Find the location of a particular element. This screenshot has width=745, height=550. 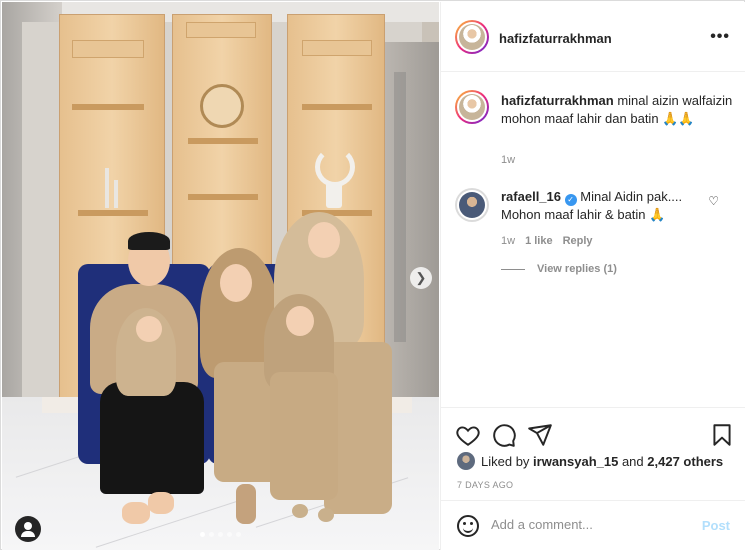

comment-likes: 1 like is located at coordinates (539, 241).